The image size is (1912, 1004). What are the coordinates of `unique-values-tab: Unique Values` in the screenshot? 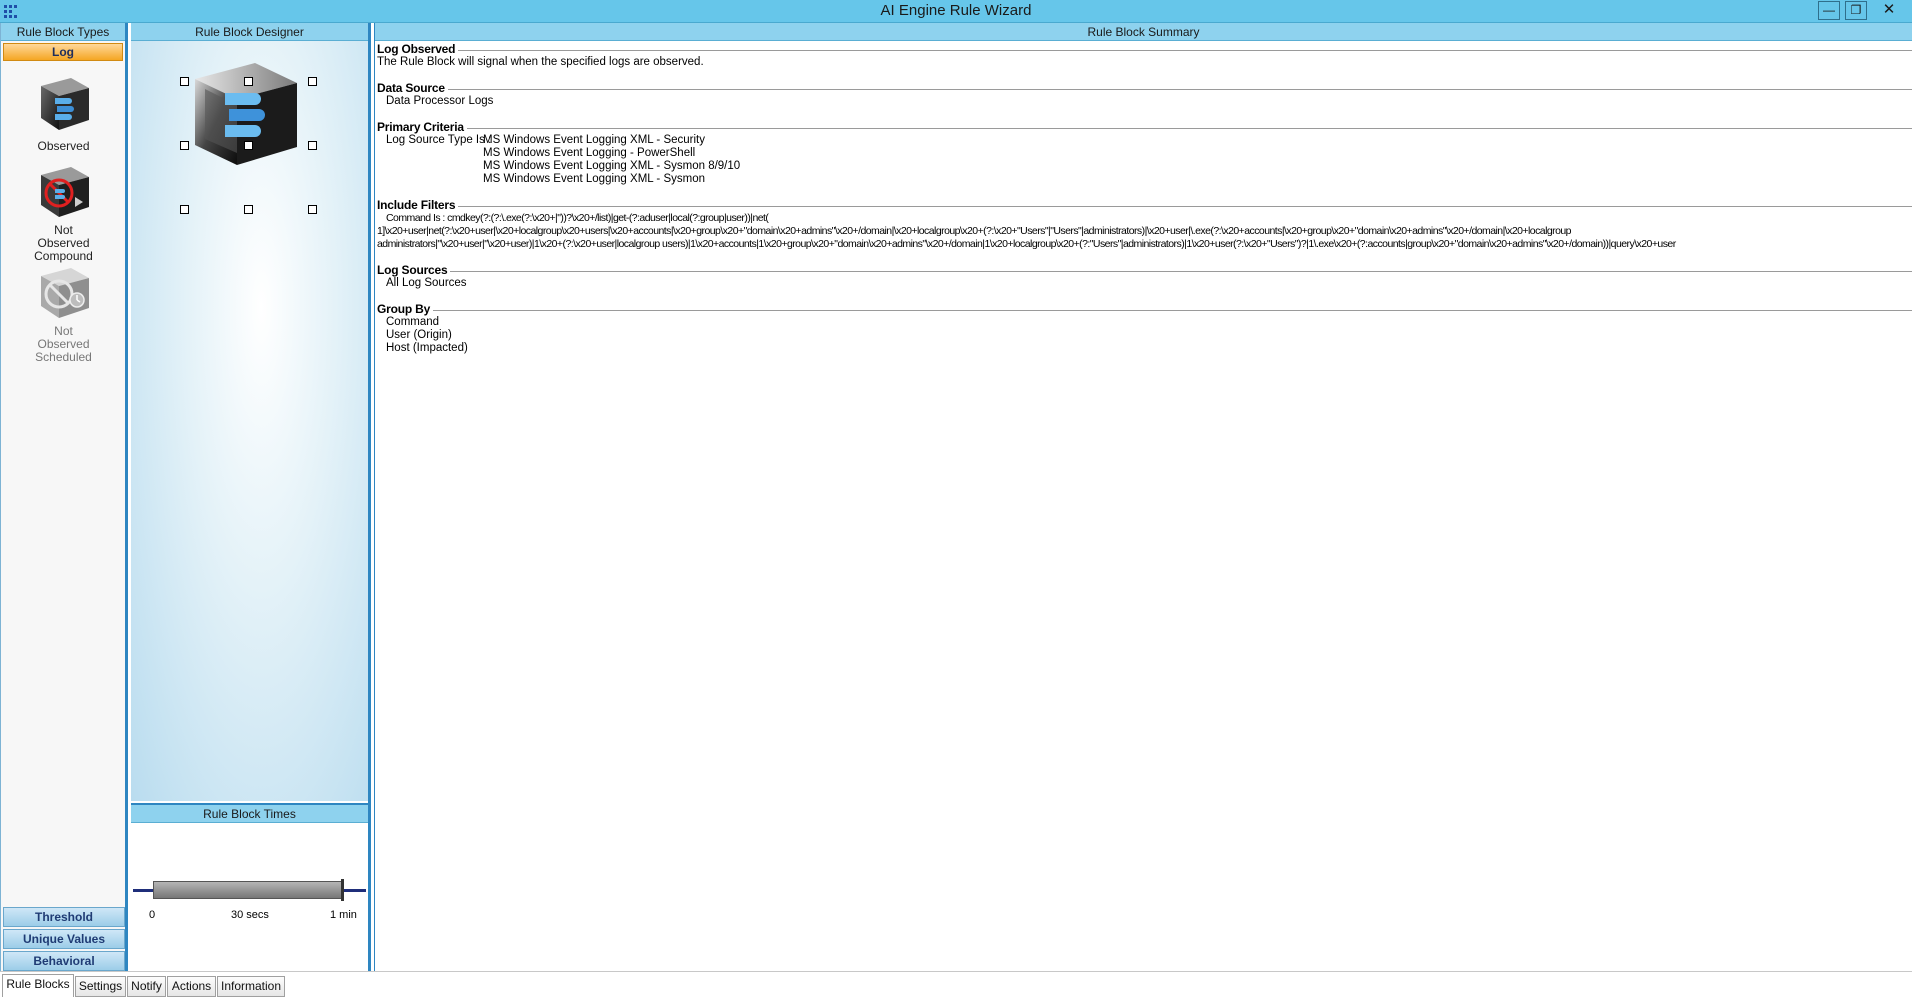 It's located at (64, 939).